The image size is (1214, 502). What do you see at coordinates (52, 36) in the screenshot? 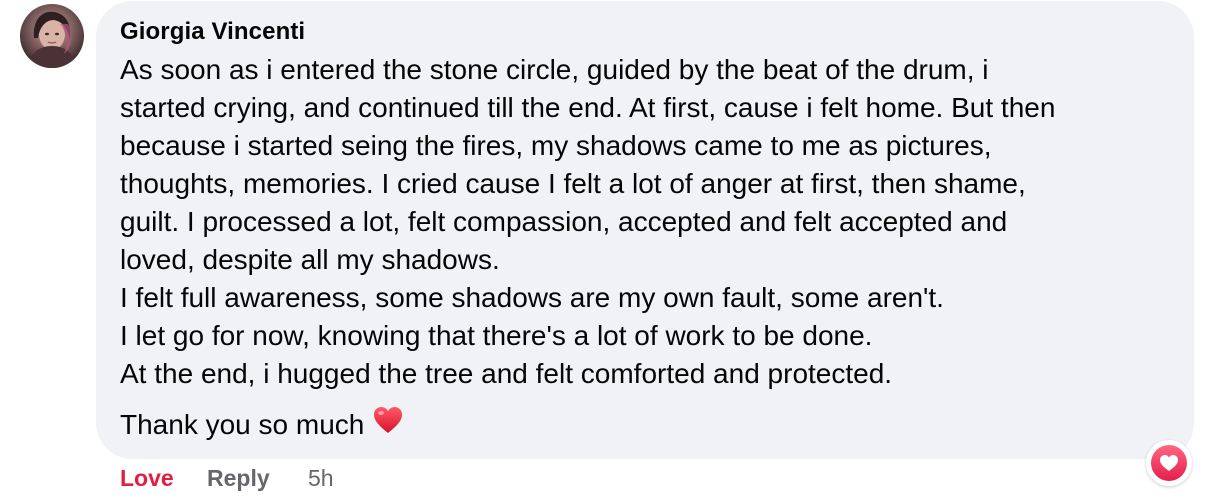
I see `avatar` at bounding box center [52, 36].